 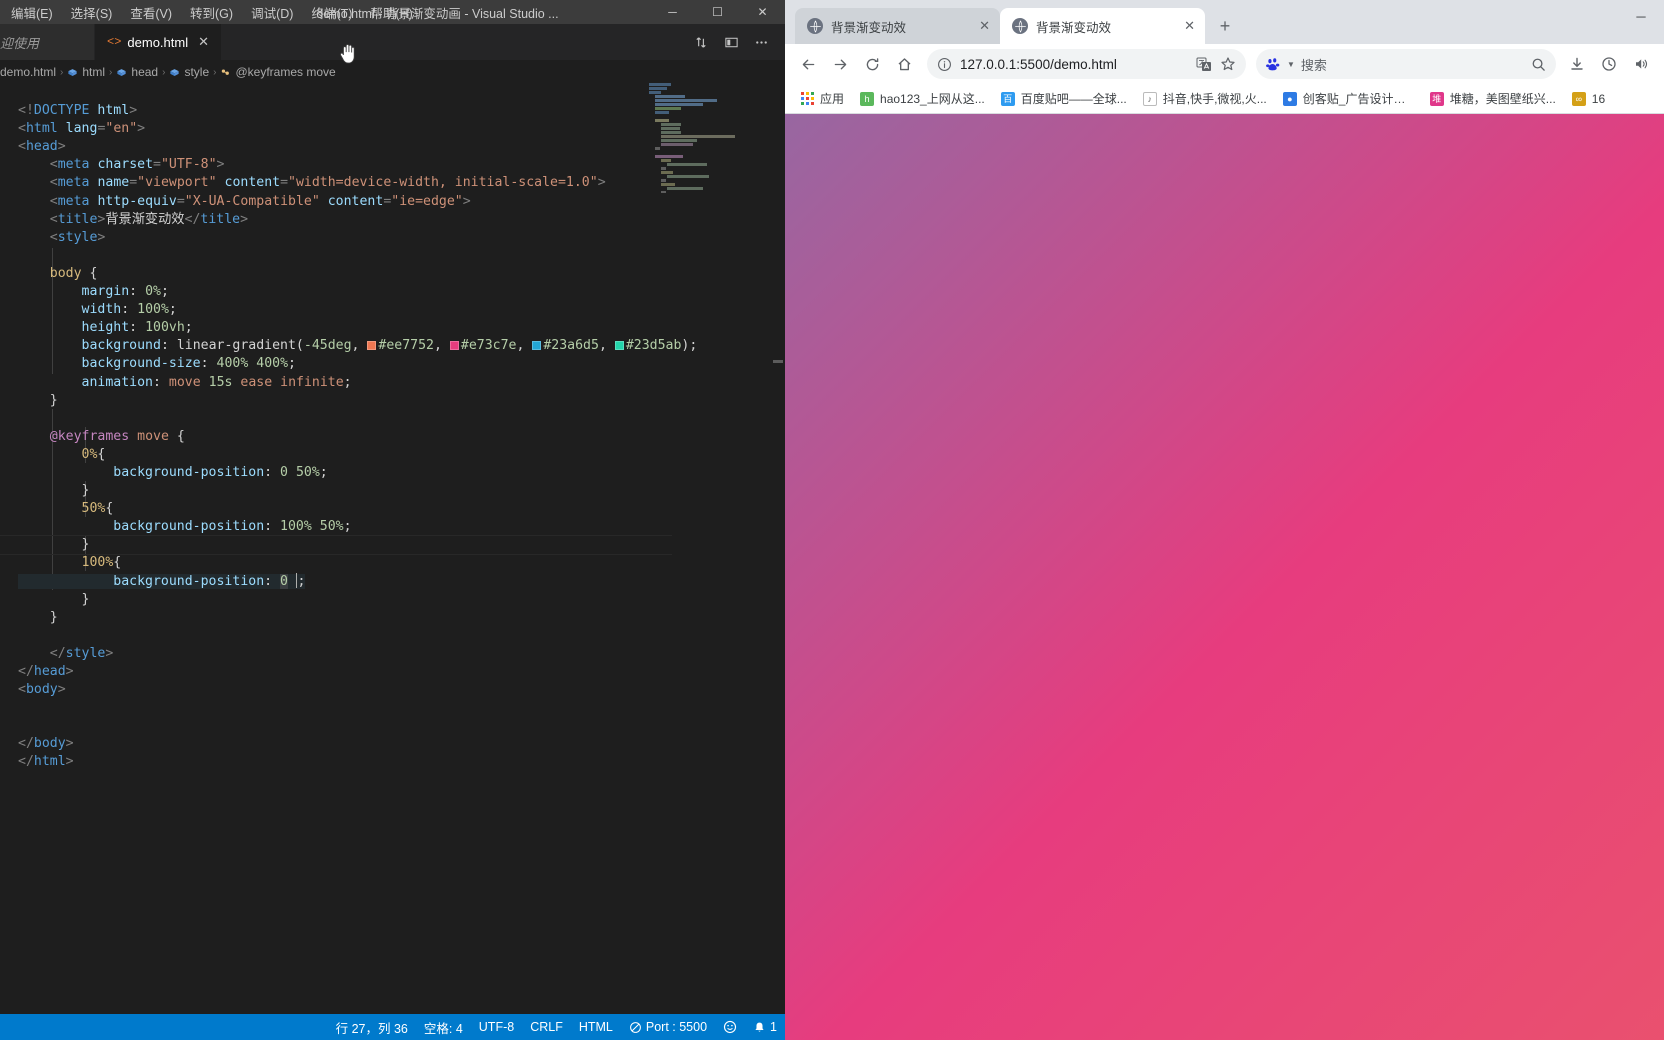 What do you see at coordinates (92, 12) in the screenshot?
I see `menu-item-selection: 选择(S)` at bounding box center [92, 12].